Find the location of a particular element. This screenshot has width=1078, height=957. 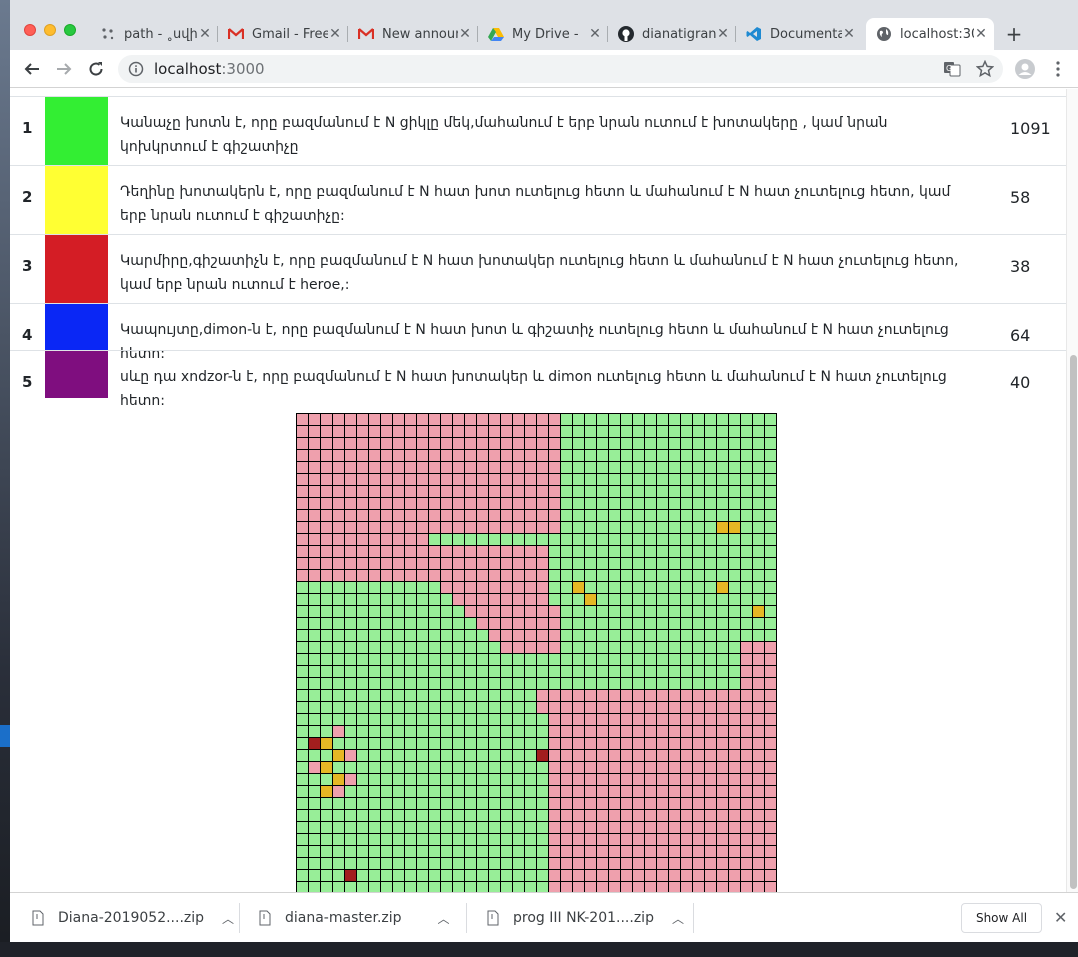

tab-localhost: localhost:30 ✕ is located at coordinates (930, 34).